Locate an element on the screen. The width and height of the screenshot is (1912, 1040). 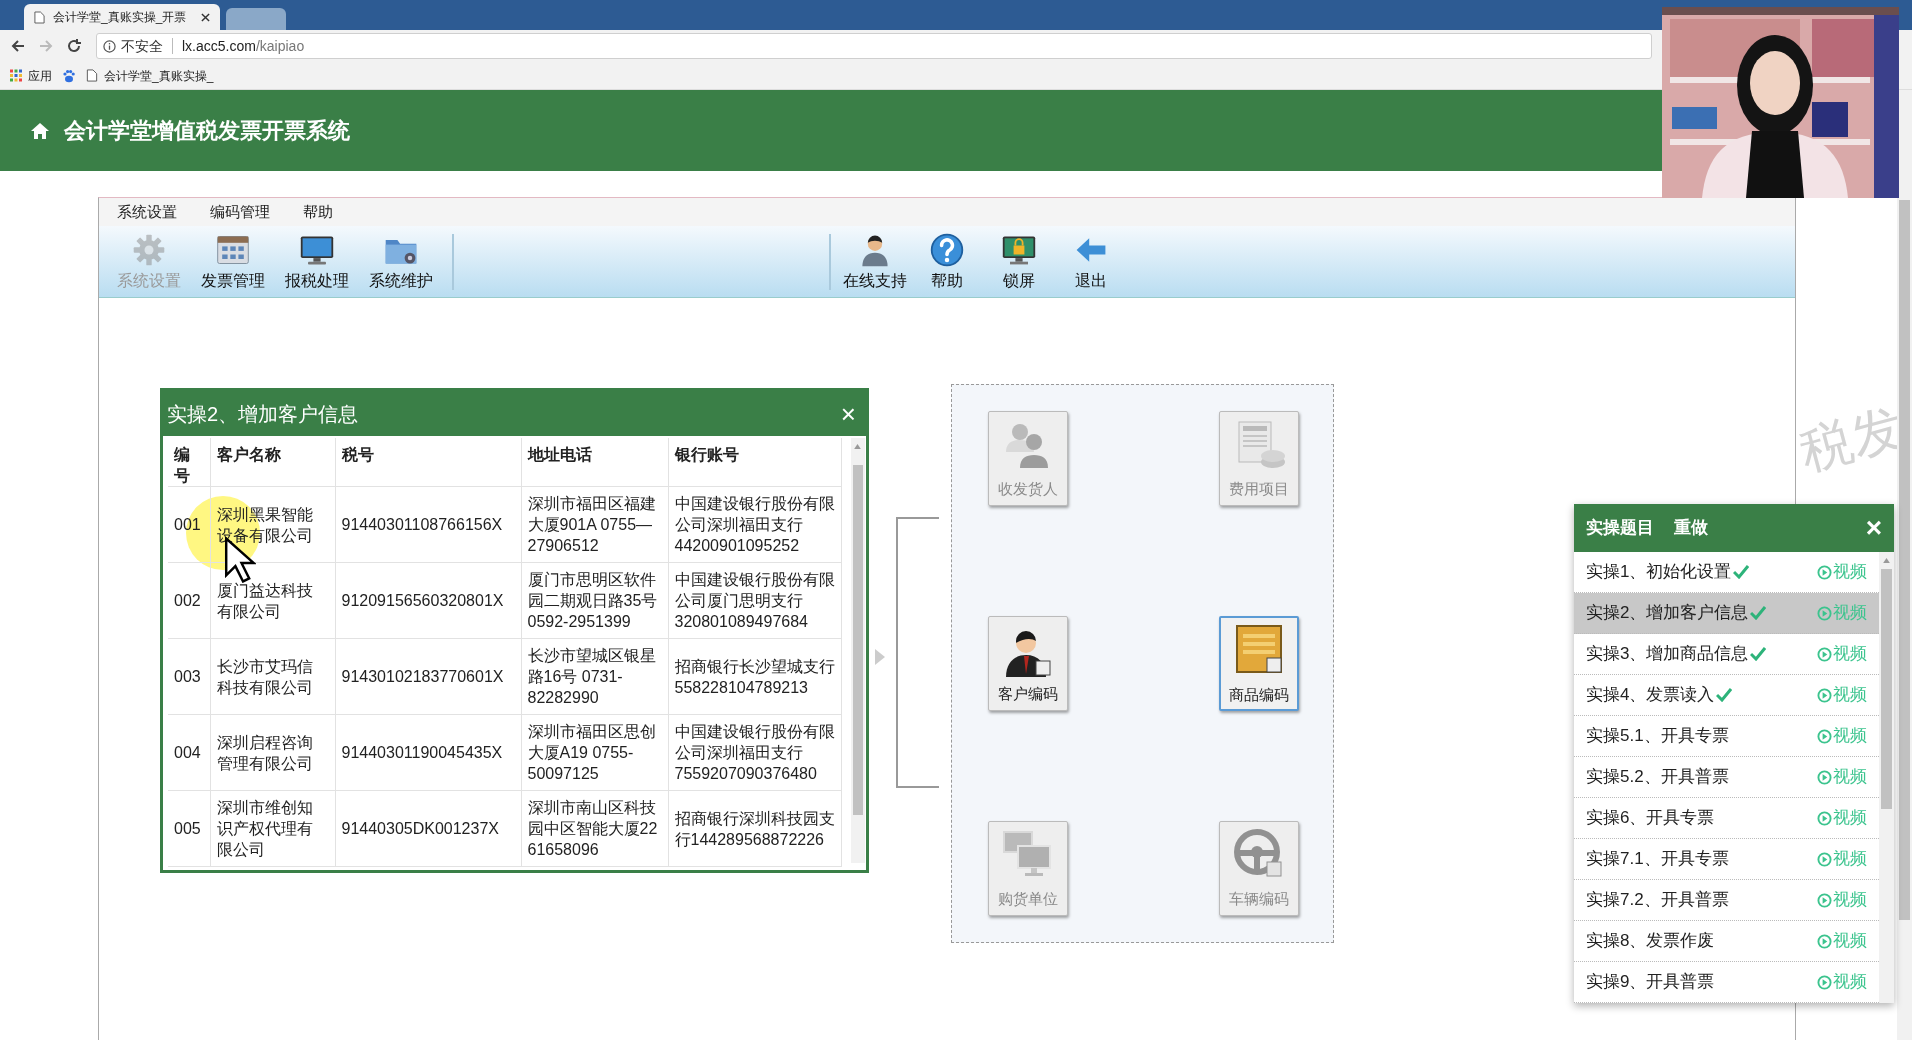
table-cell-text: 长沙市艾玛信科技有限公司 is located at coordinates (265, 677).